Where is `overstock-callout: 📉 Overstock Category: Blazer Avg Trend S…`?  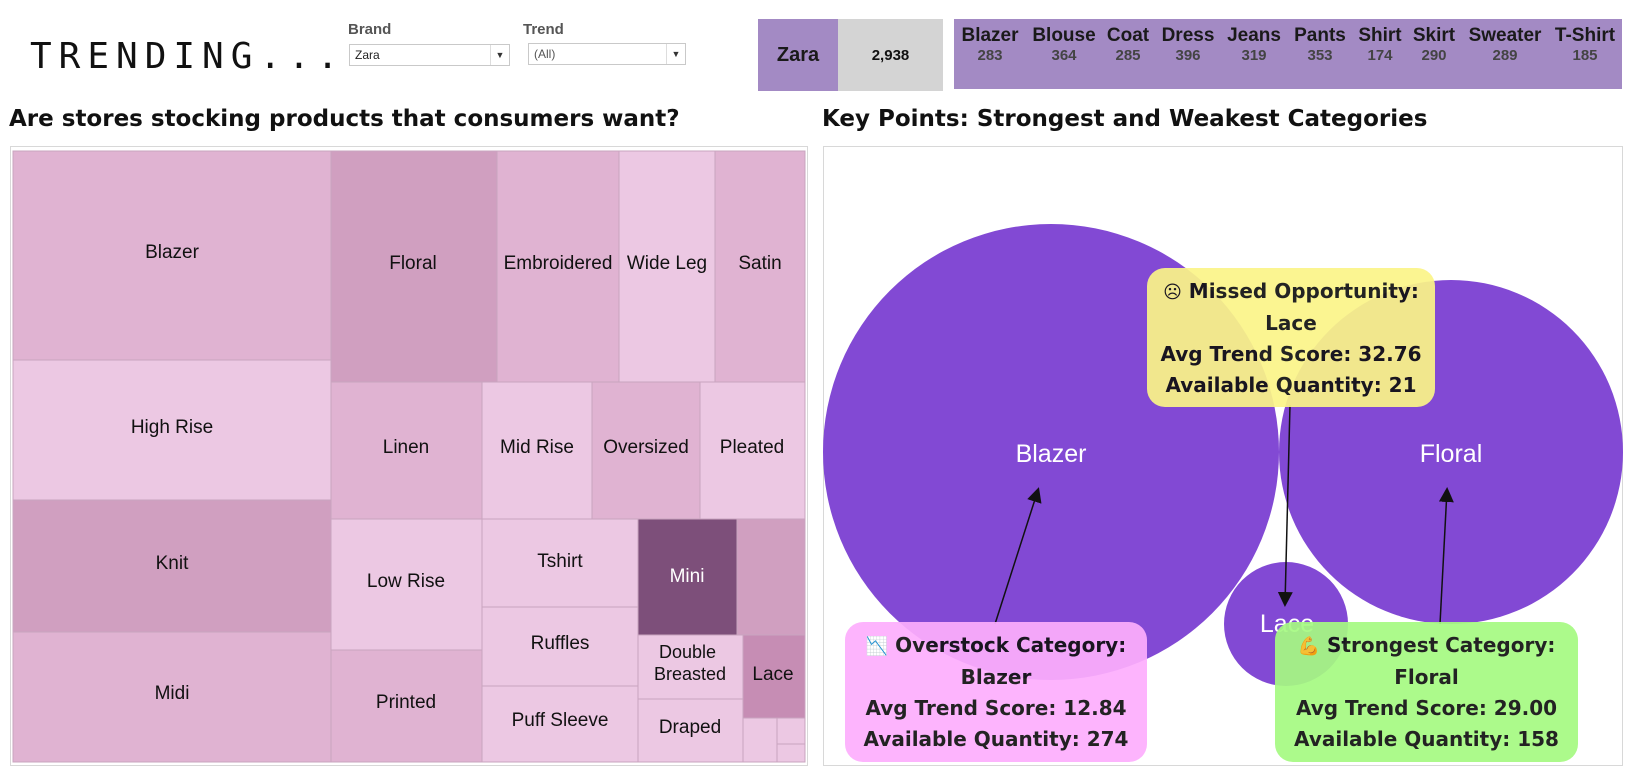 overstock-callout: 📉 Overstock Category: Blazer Avg Trend S… is located at coordinates (996, 692).